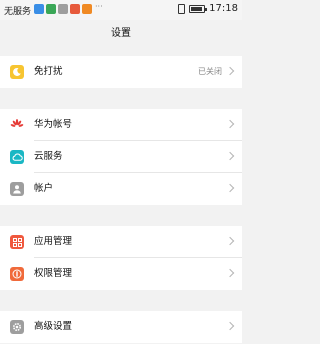 The width and height of the screenshot is (320, 344). Describe the element at coordinates (48, 156) in the screenshot. I see `setting-label: 云服务` at that location.